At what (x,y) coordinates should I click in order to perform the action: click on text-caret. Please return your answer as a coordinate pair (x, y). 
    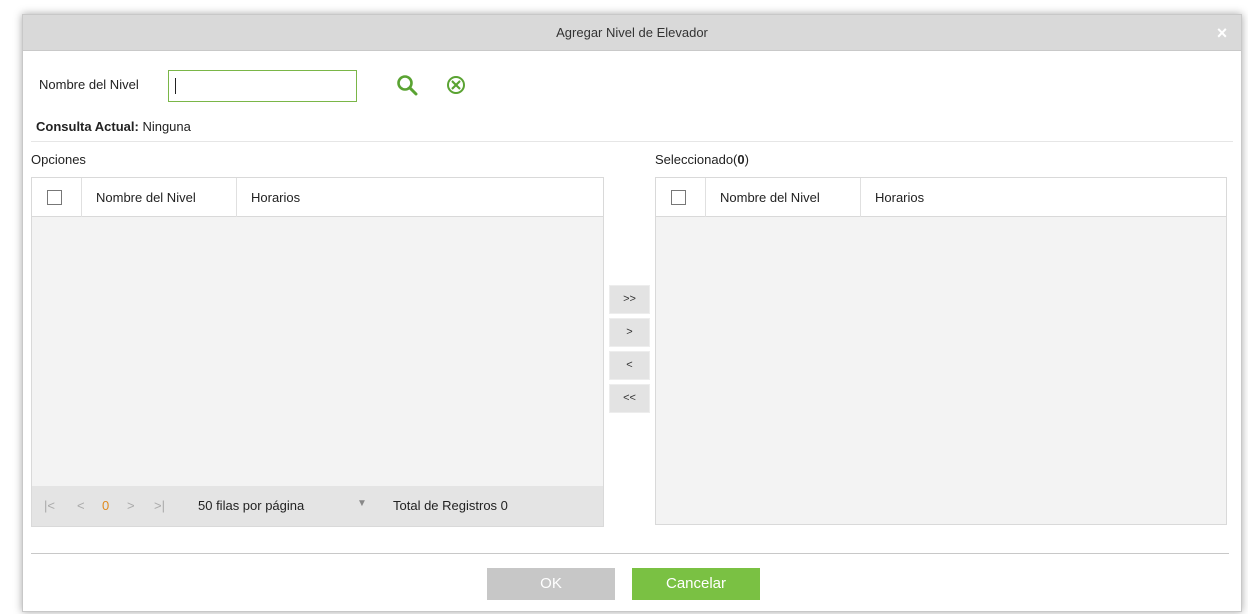
    Looking at the image, I should click on (175, 86).